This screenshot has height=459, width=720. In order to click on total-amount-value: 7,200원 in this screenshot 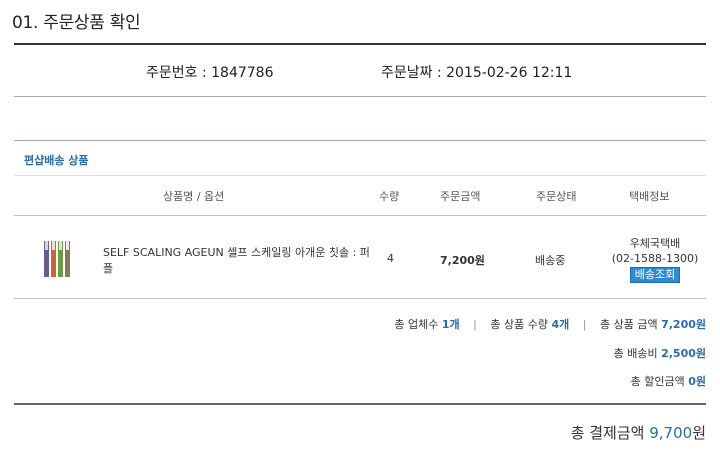, I will do `click(683, 324)`.